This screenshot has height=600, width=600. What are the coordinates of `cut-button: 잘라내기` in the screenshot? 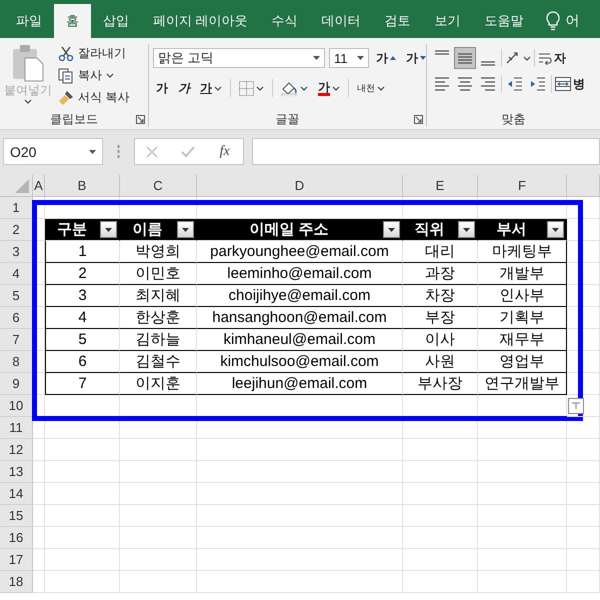 It's located at (94, 53).